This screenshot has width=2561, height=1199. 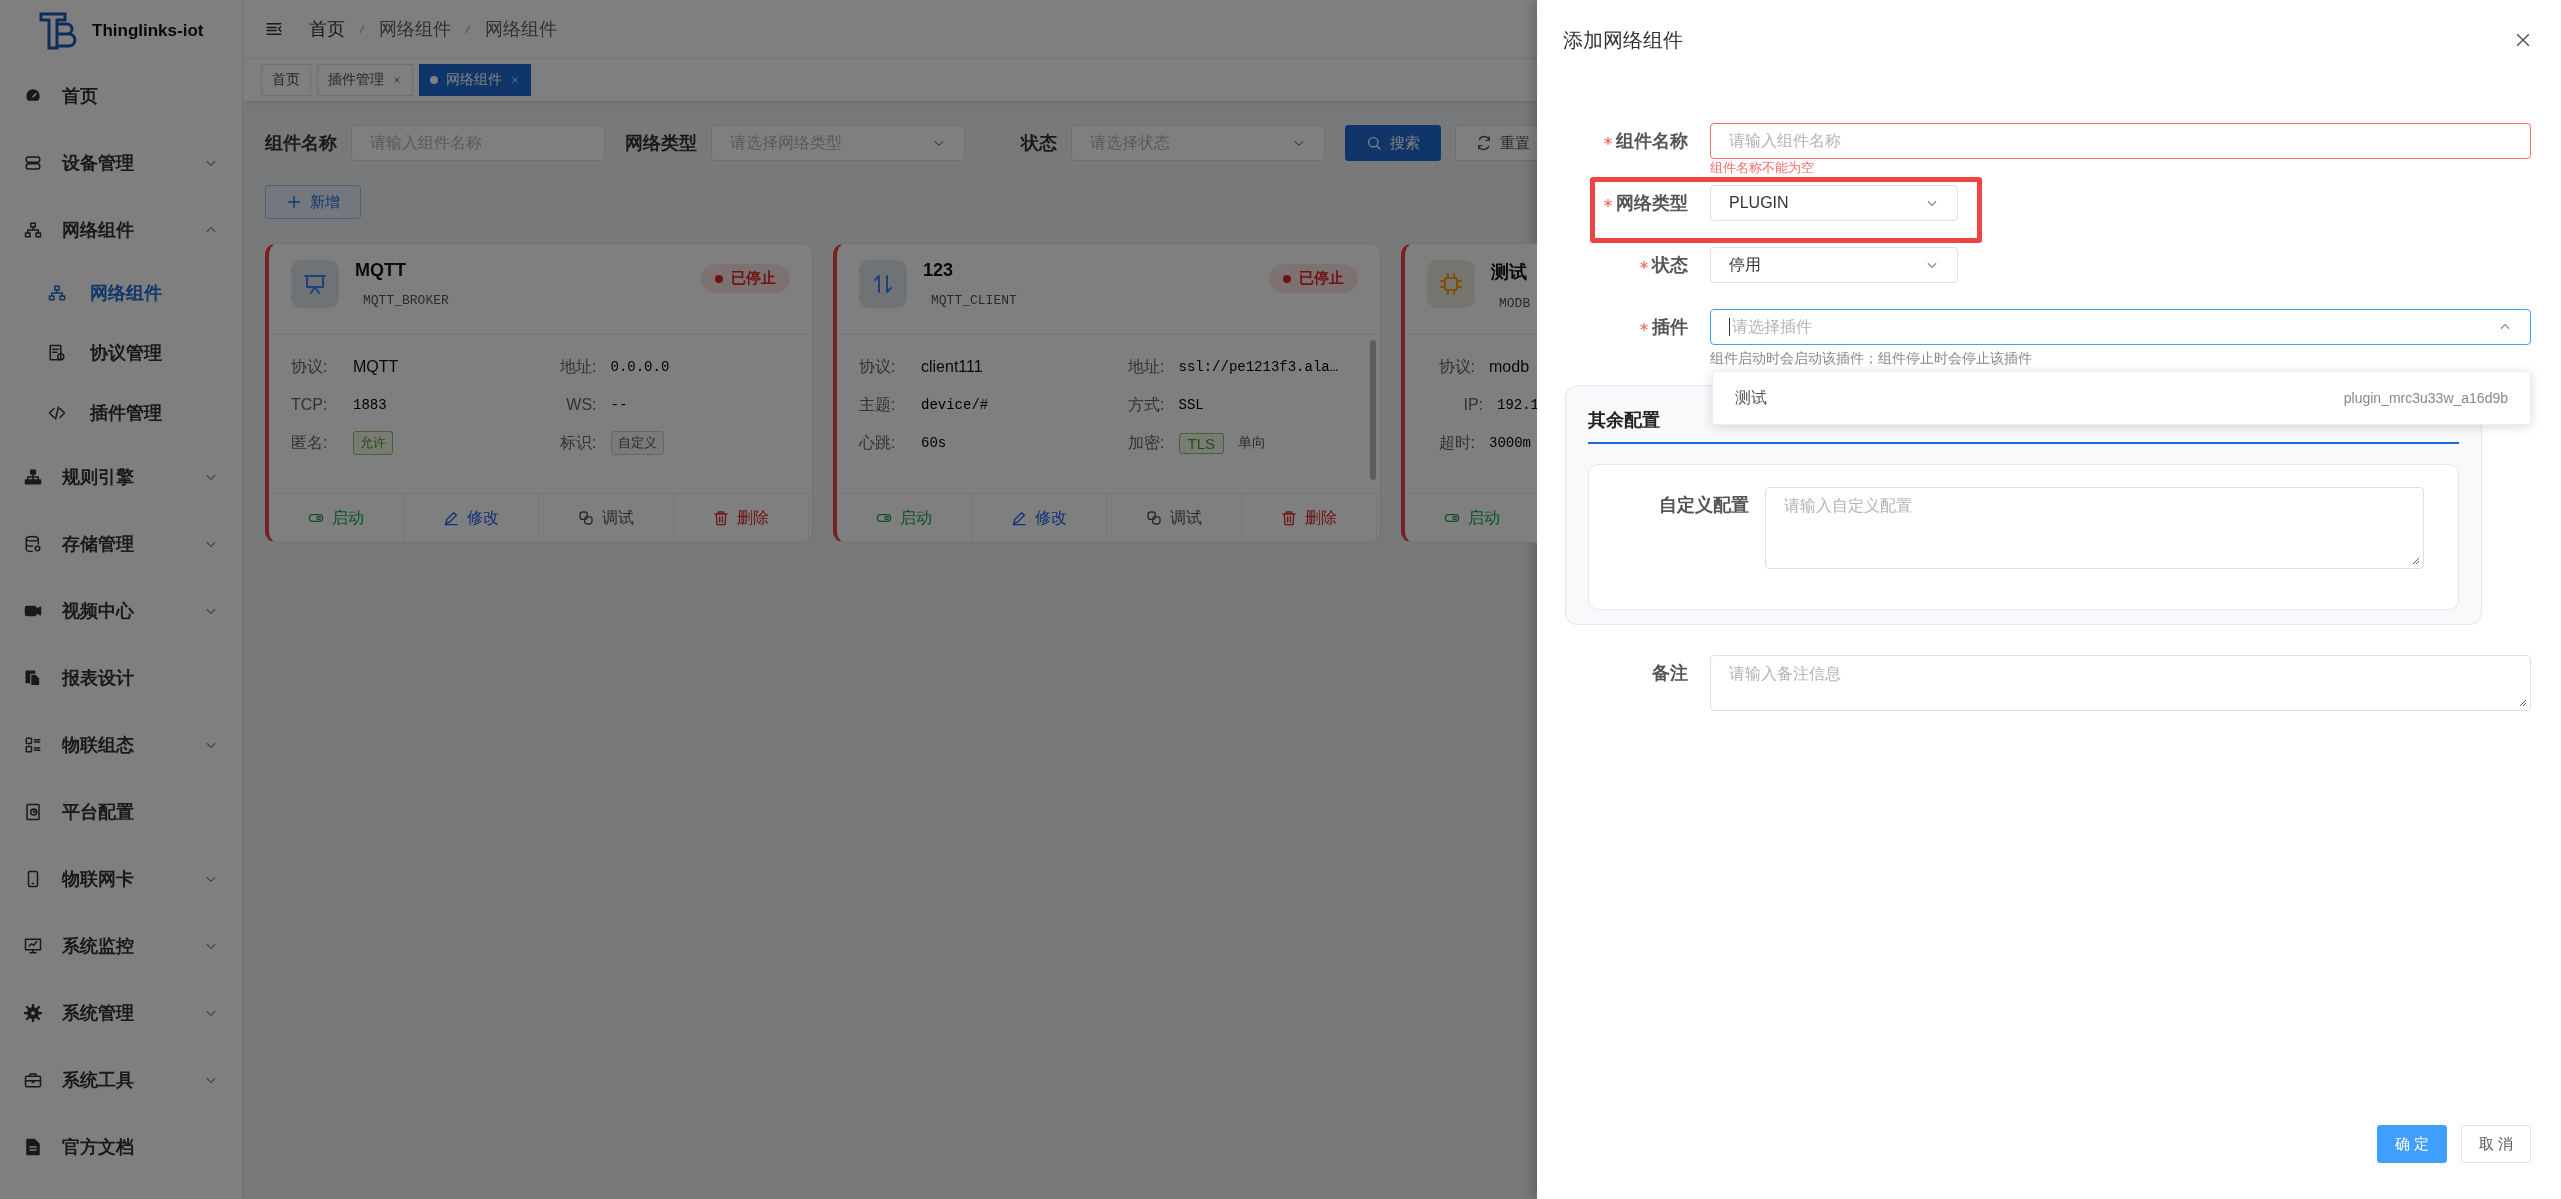 What do you see at coordinates (2120, 327) in the screenshot?
I see `select-field: 请选择插件` at bounding box center [2120, 327].